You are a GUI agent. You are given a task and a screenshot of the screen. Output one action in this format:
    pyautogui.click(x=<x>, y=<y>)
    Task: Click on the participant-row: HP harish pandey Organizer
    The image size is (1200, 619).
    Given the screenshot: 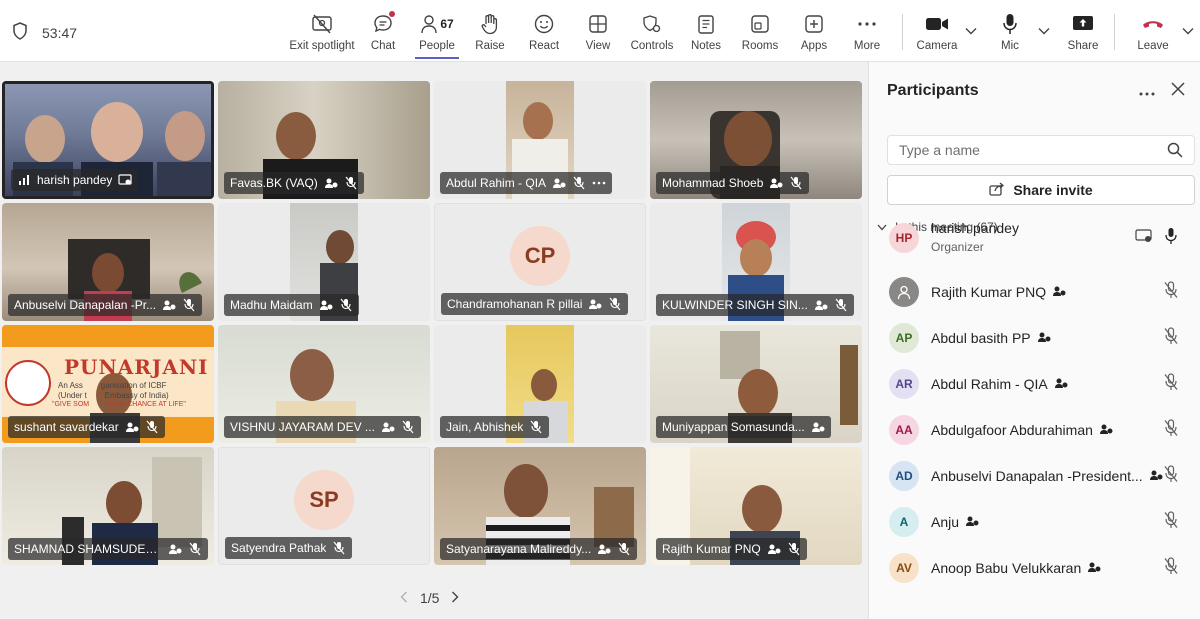 What is the action you would take?
    pyautogui.click(x=1034, y=238)
    